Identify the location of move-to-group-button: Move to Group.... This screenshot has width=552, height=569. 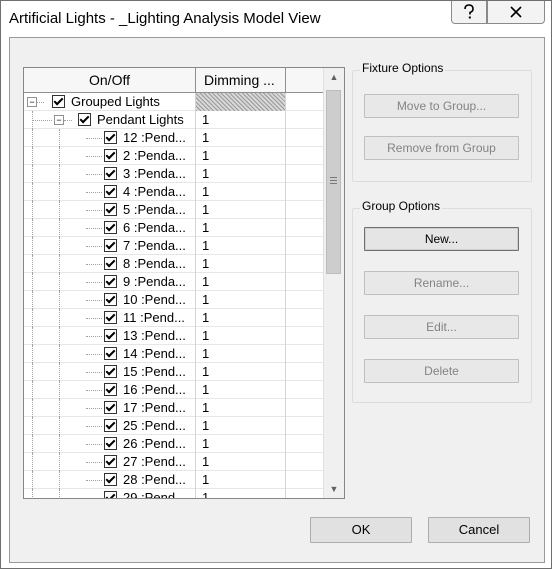
(441, 106).